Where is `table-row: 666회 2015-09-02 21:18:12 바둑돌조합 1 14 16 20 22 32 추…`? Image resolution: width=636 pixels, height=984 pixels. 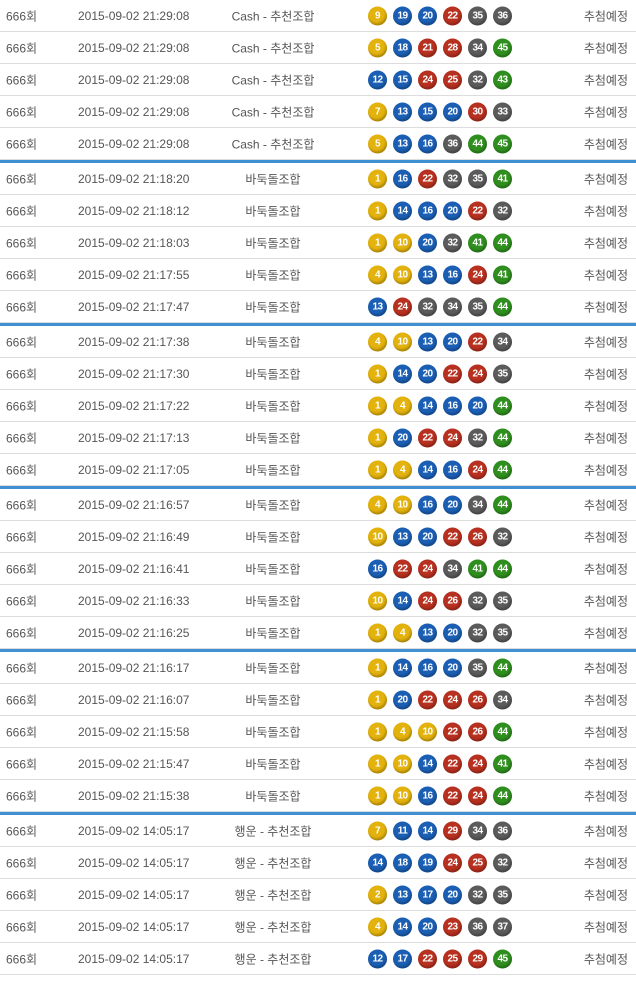 table-row: 666회 2015-09-02 21:18:12 바둑돌조합 1 14 16 20 22 32 추… is located at coordinates (318, 211).